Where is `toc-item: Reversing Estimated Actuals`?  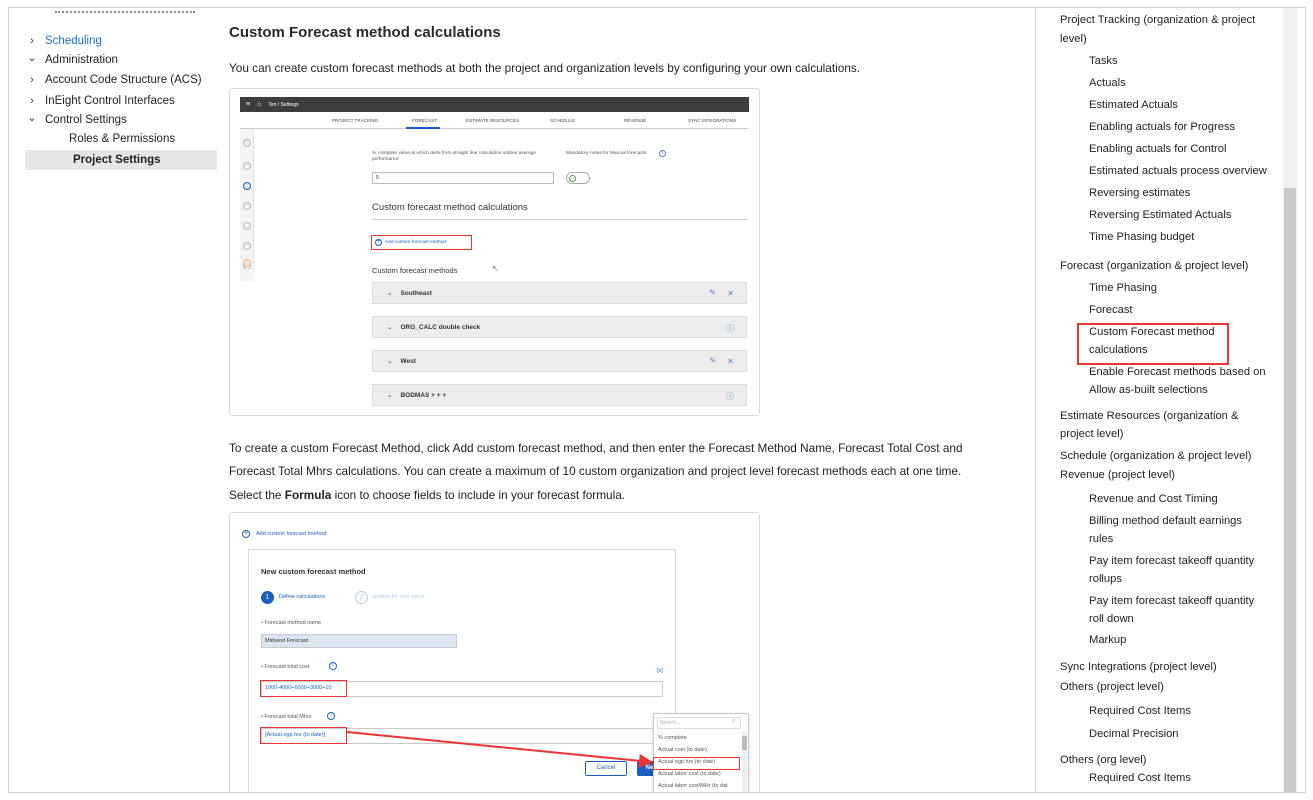
toc-item: Reversing Estimated Actuals is located at coordinates (1160, 215).